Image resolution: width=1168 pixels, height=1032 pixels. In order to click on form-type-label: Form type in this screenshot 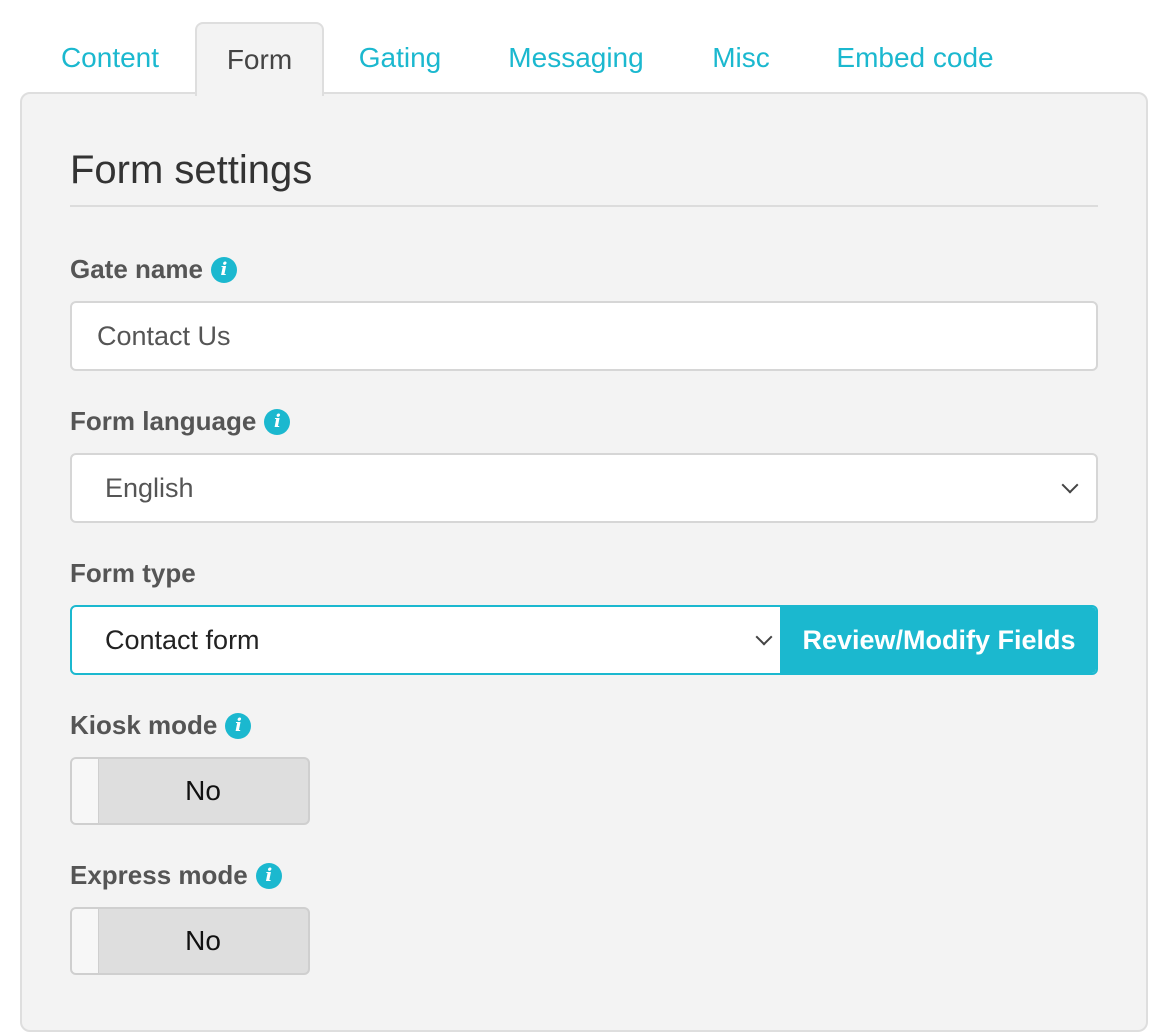, I will do `click(133, 573)`.